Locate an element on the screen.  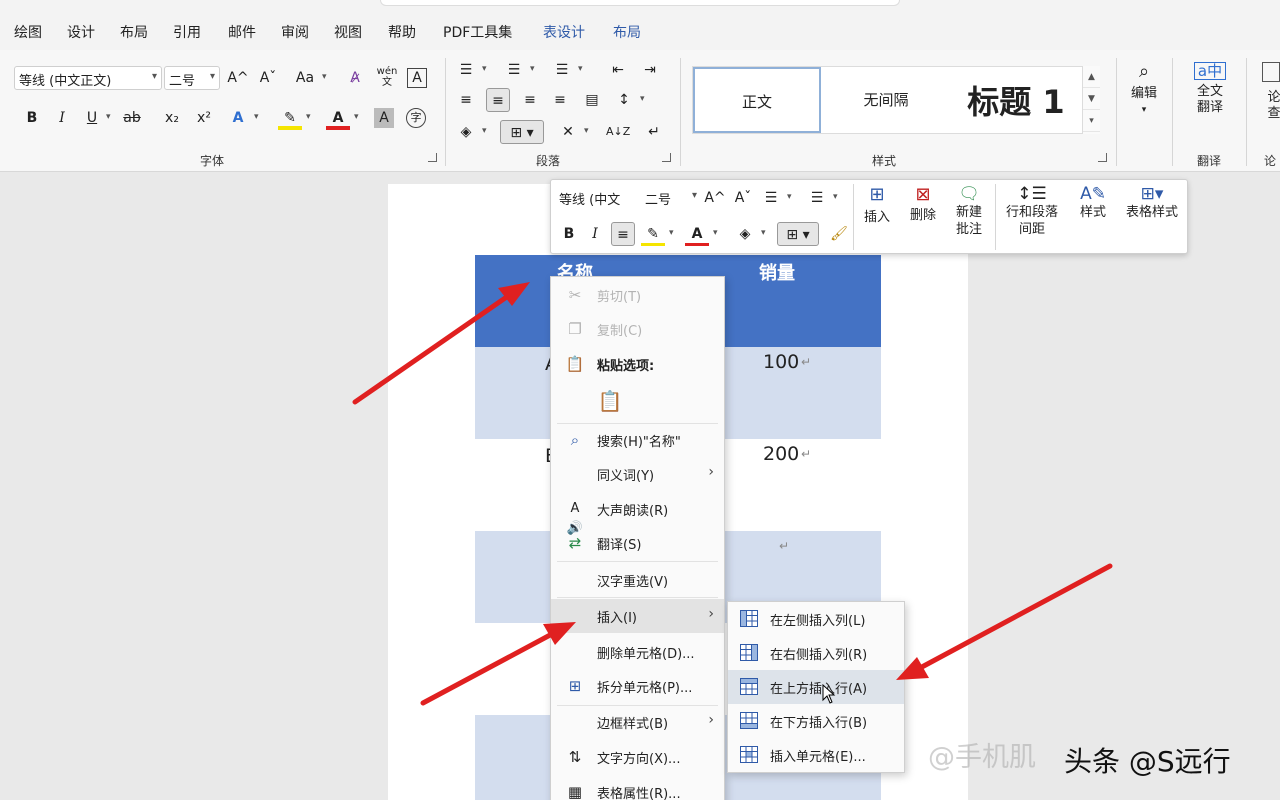
char-border-icon: A is located at coordinates (417, 78).